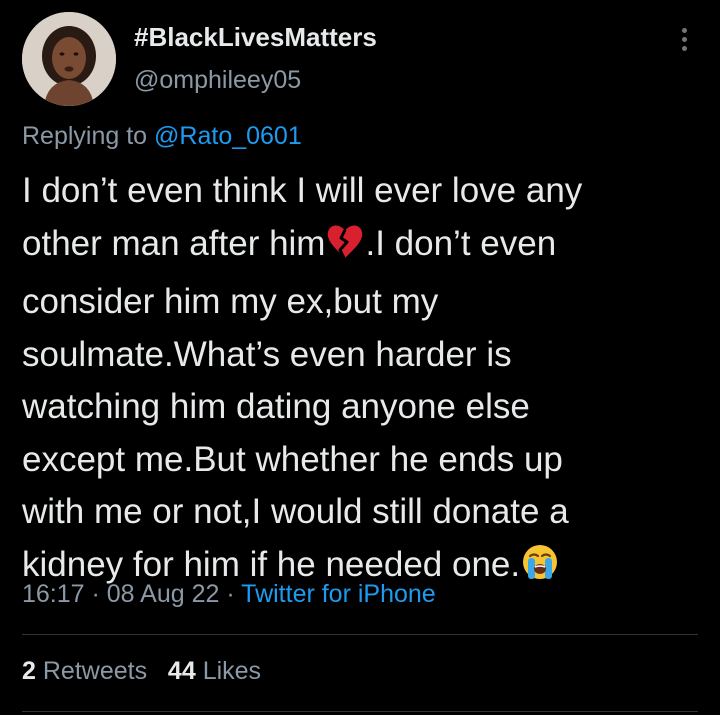 This screenshot has width=720, height=715. What do you see at coordinates (232, 671) in the screenshot?
I see `likes-label: Likes` at bounding box center [232, 671].